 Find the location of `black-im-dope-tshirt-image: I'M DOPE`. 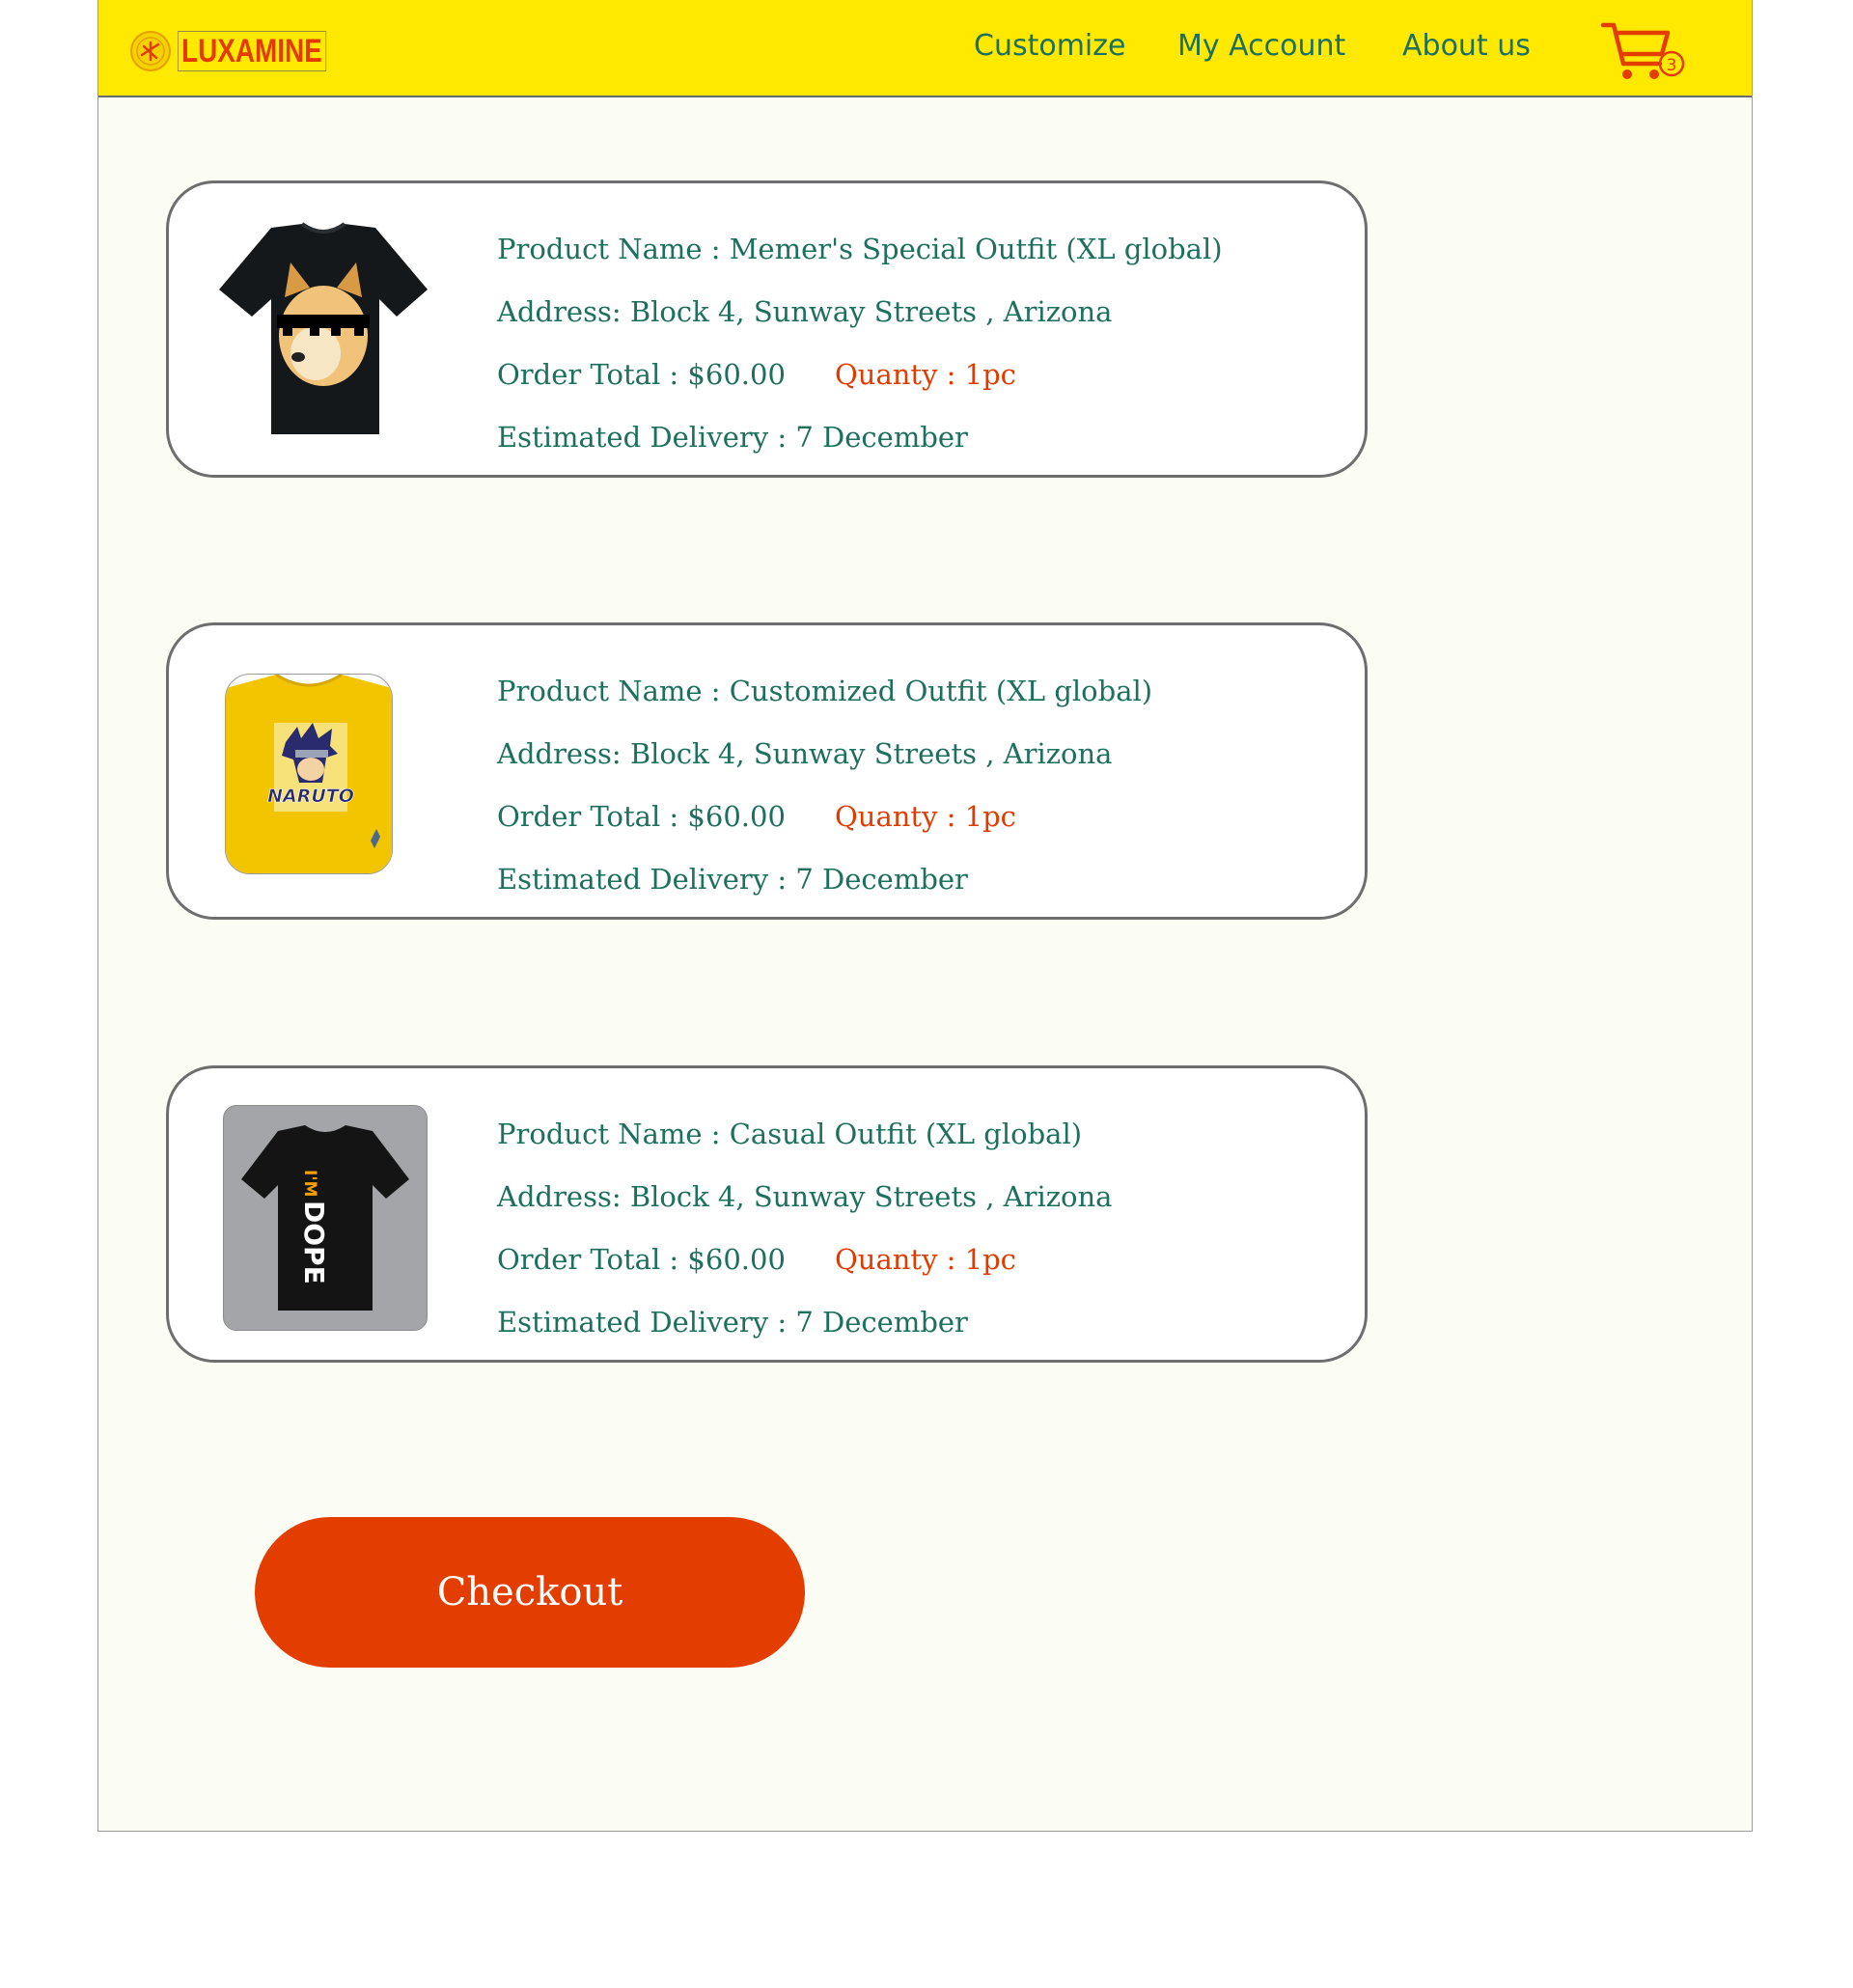

black-im-dope-tshirt-image: I'M DOPE is located at coordinates (325, 1218).